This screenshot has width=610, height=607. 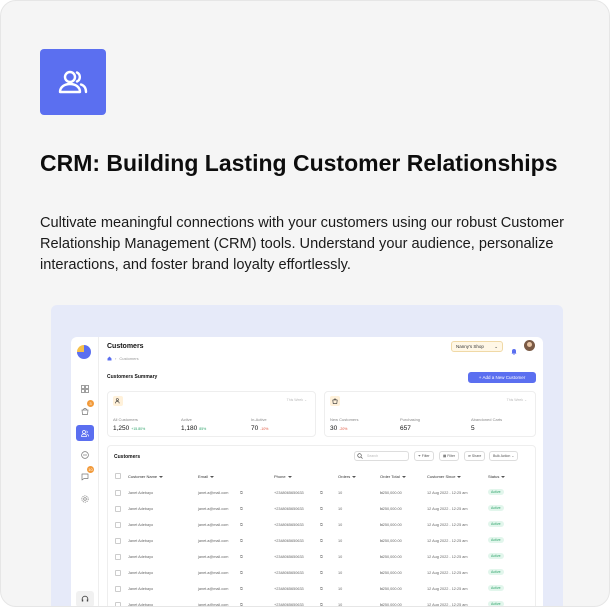 What do you see at coordinates (449, 456) in the screenshot?
I see `calendar-filter-button: ▦ Filter` at bounding box center [449, 456].